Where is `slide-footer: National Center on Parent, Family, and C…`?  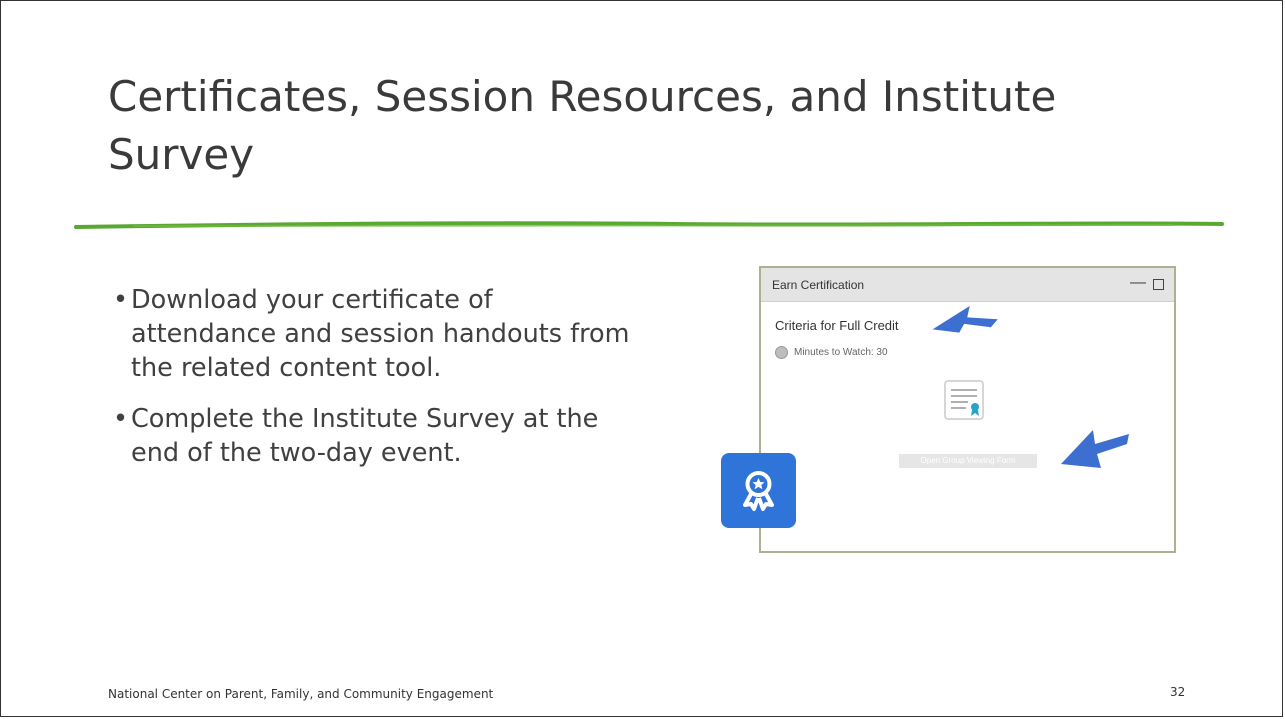 slide-footer: National Center on Parent, Family, and C… is located at coordinates (301, 694).